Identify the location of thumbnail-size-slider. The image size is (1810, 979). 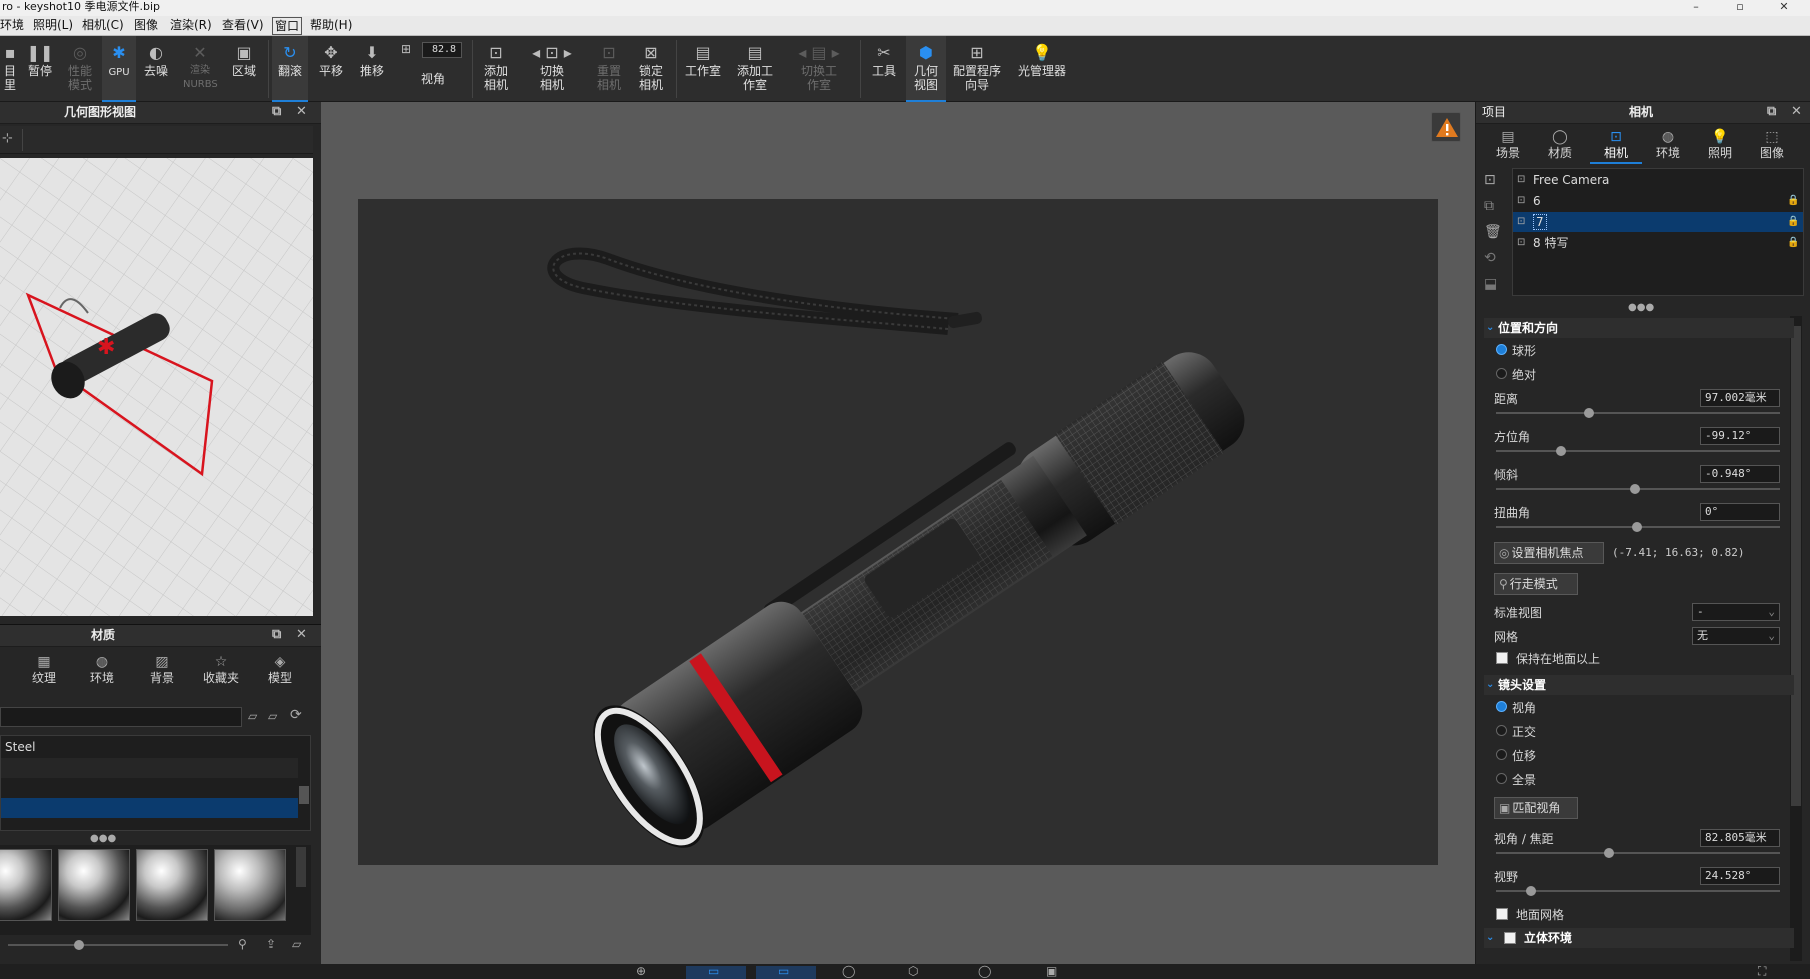
(118, 945).